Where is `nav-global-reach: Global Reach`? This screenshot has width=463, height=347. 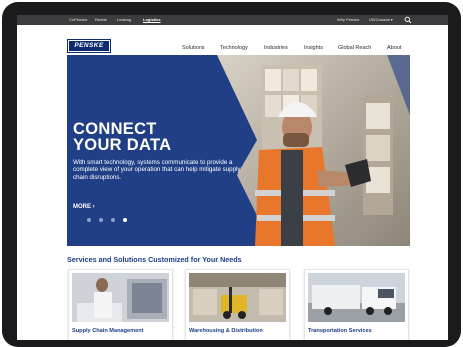 nav-global-reach: Global Reach is located at coordinates (354, 48).